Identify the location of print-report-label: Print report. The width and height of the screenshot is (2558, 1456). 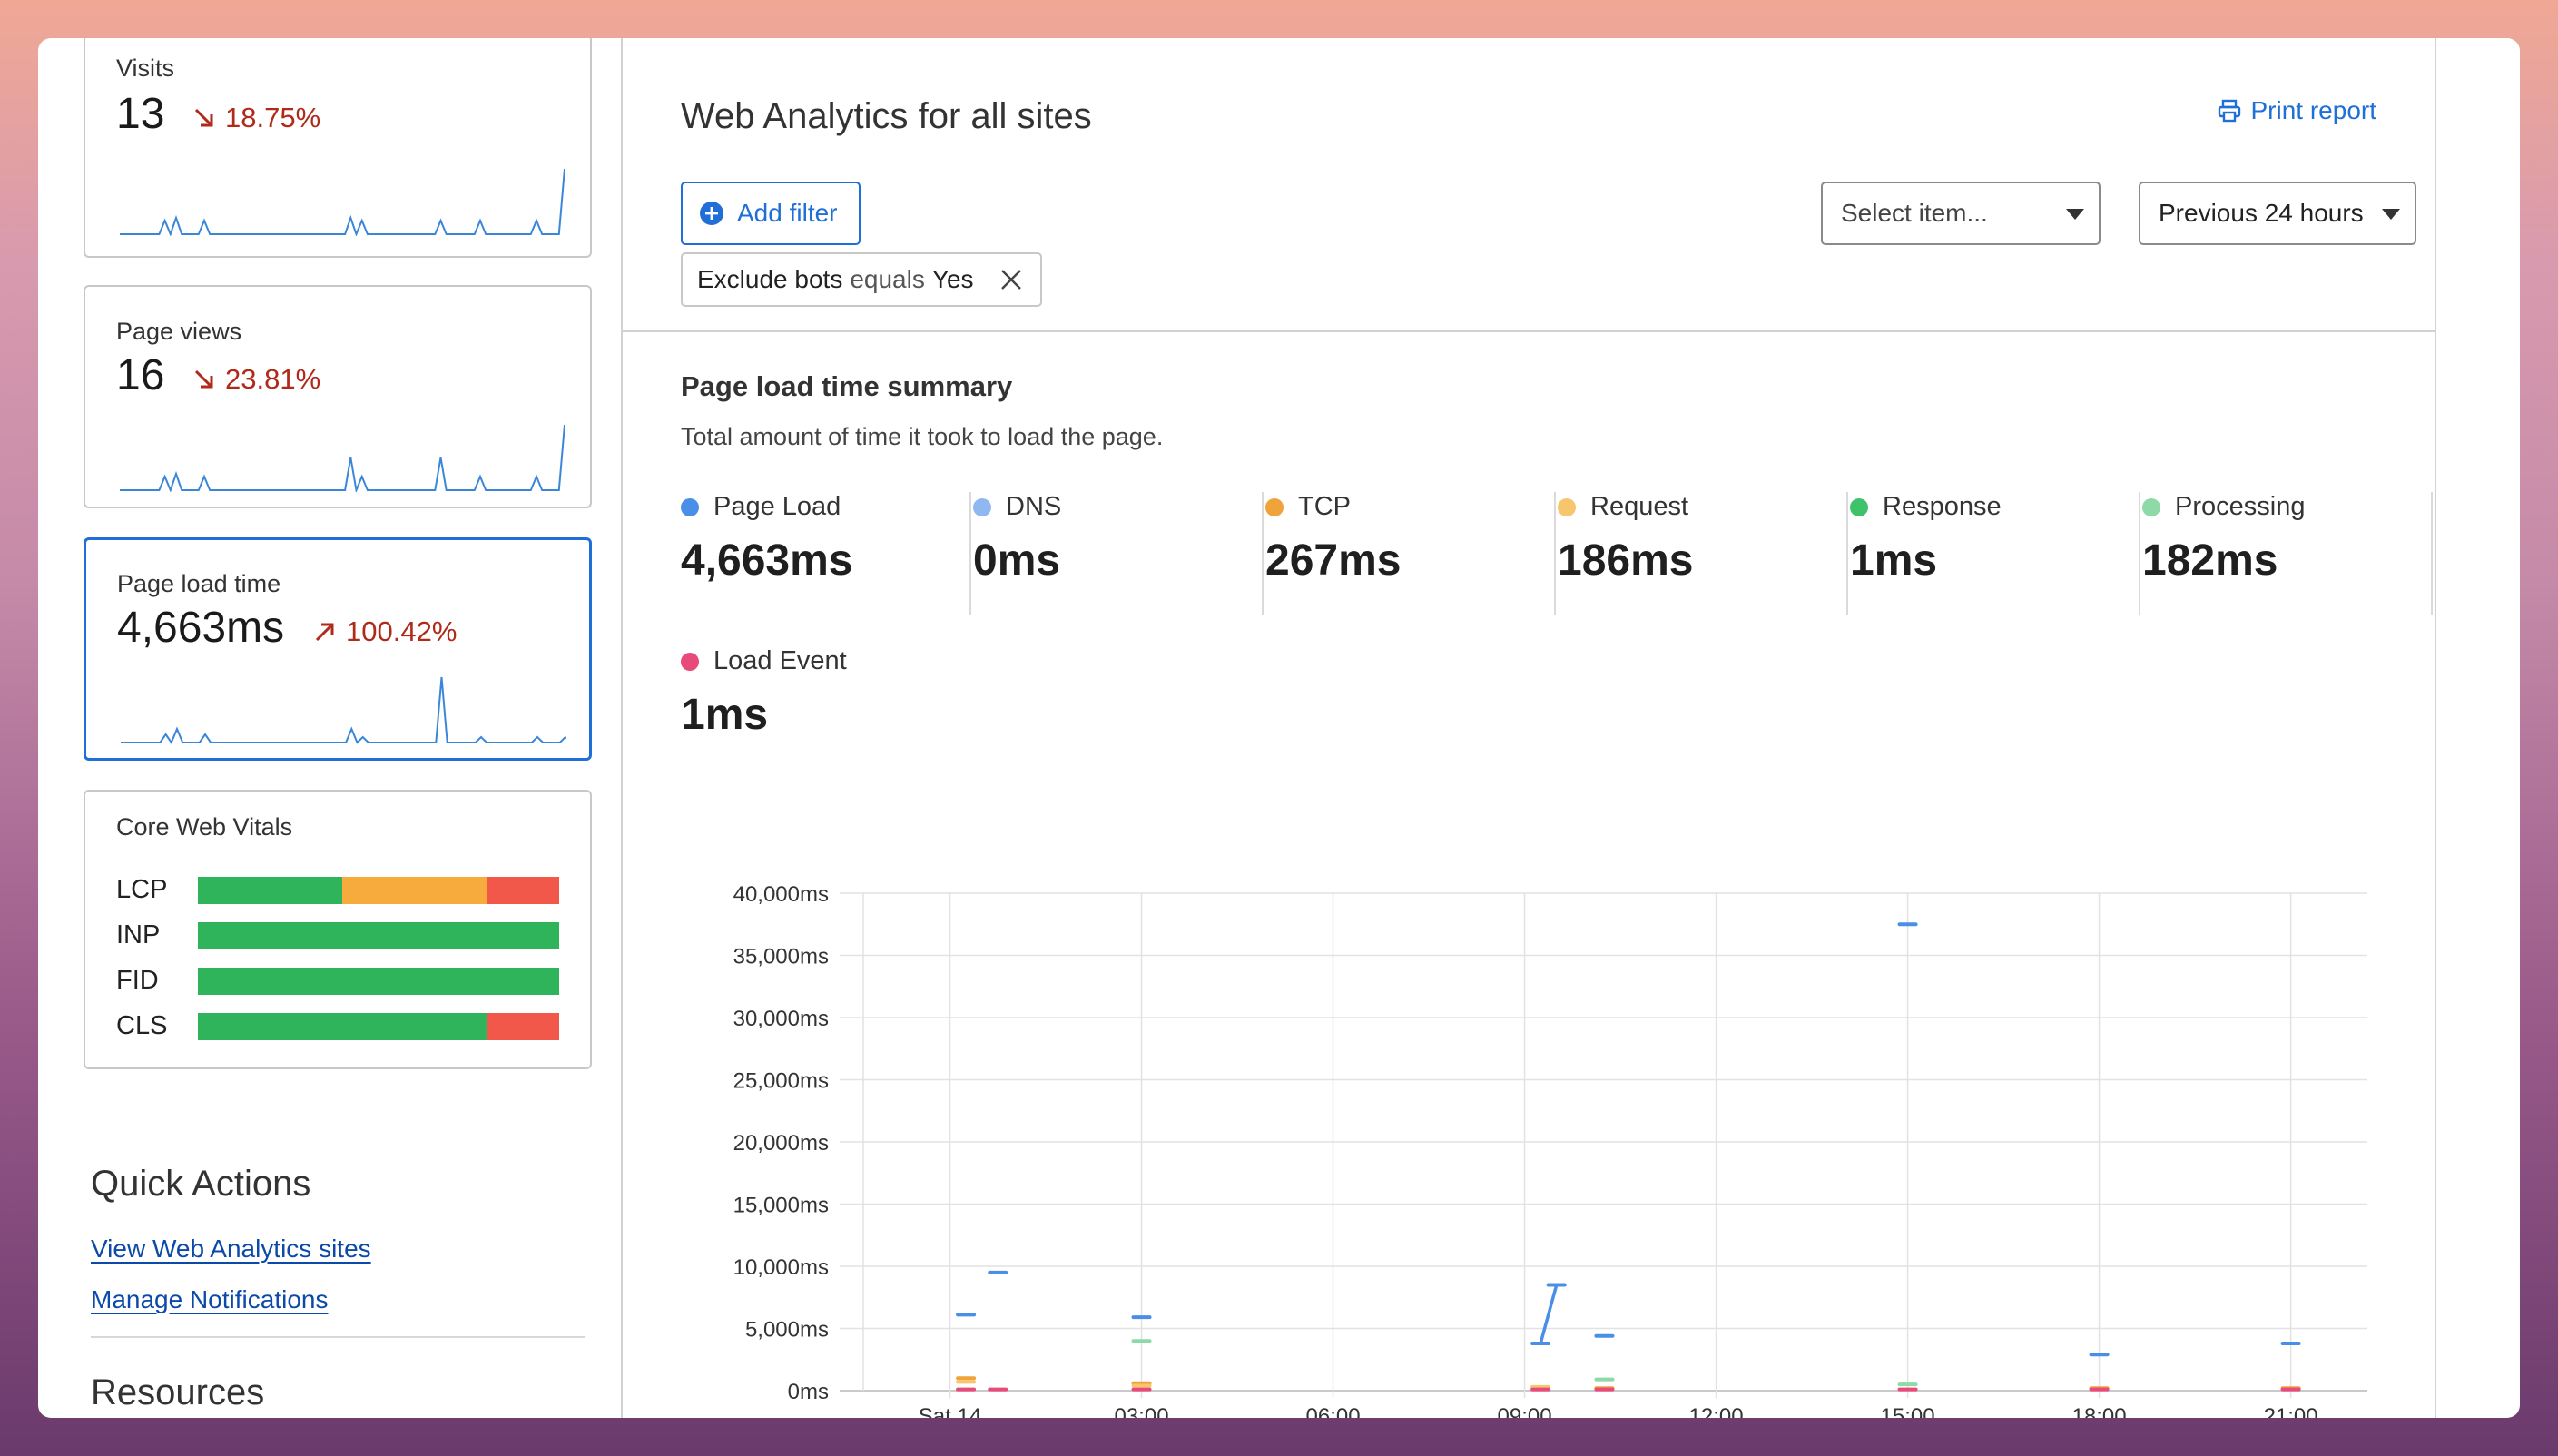
(2314, 110).